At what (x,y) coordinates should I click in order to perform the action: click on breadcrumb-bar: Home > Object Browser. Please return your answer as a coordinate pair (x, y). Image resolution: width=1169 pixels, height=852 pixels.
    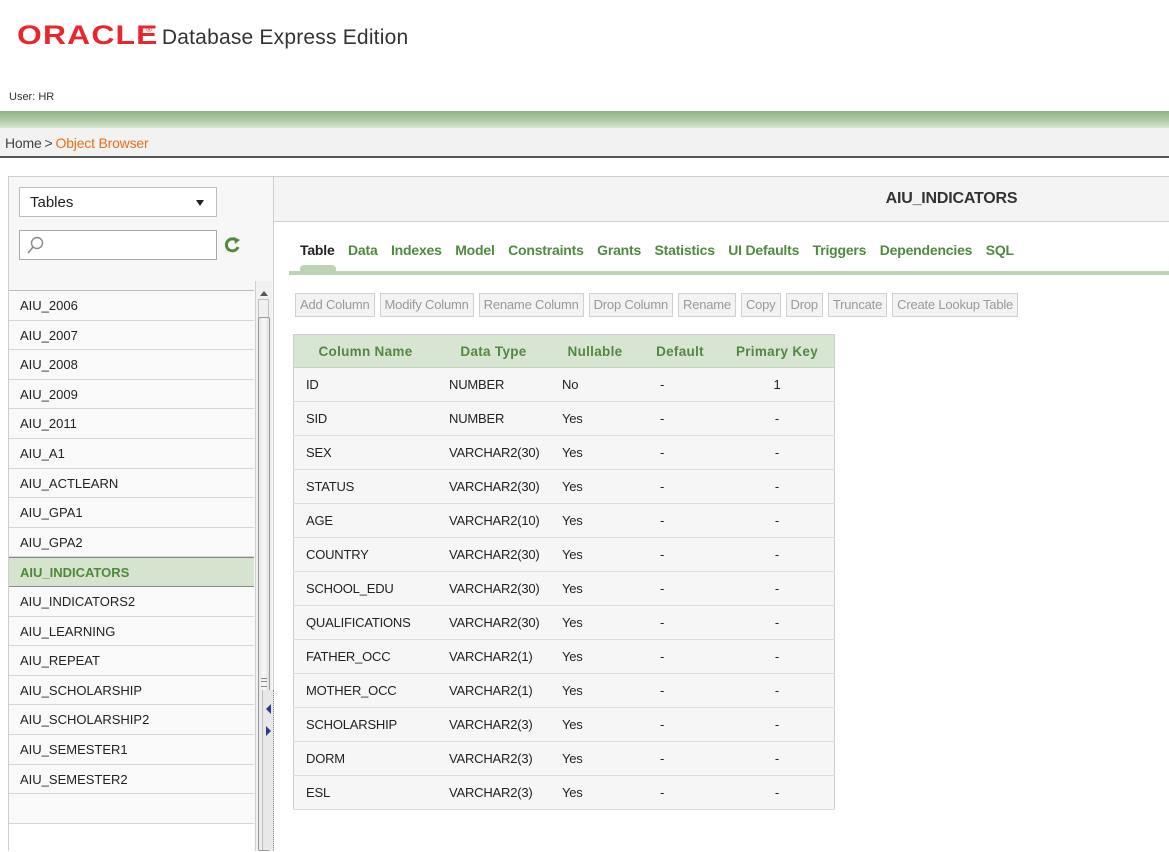
    Looking at the image, I should click on (584, 143).